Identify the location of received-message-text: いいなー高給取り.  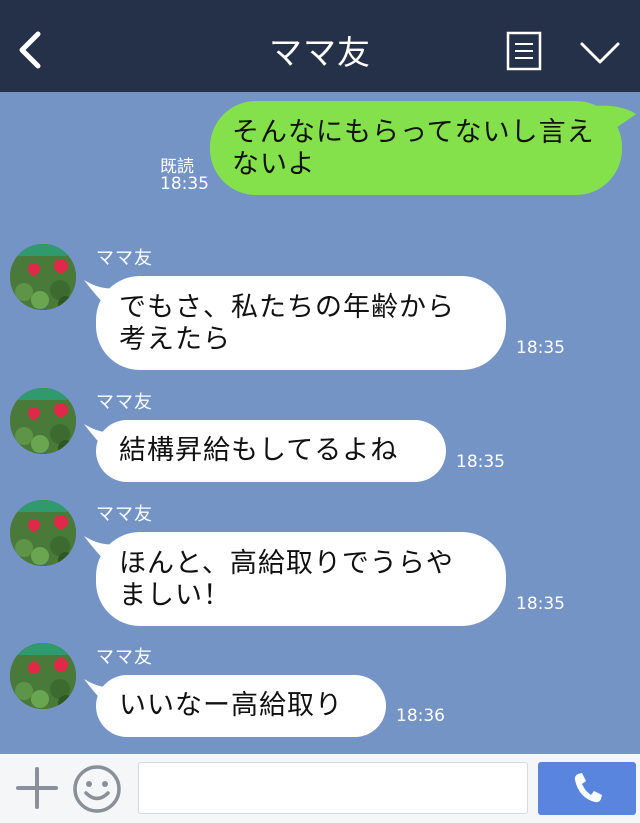
(231, 705).